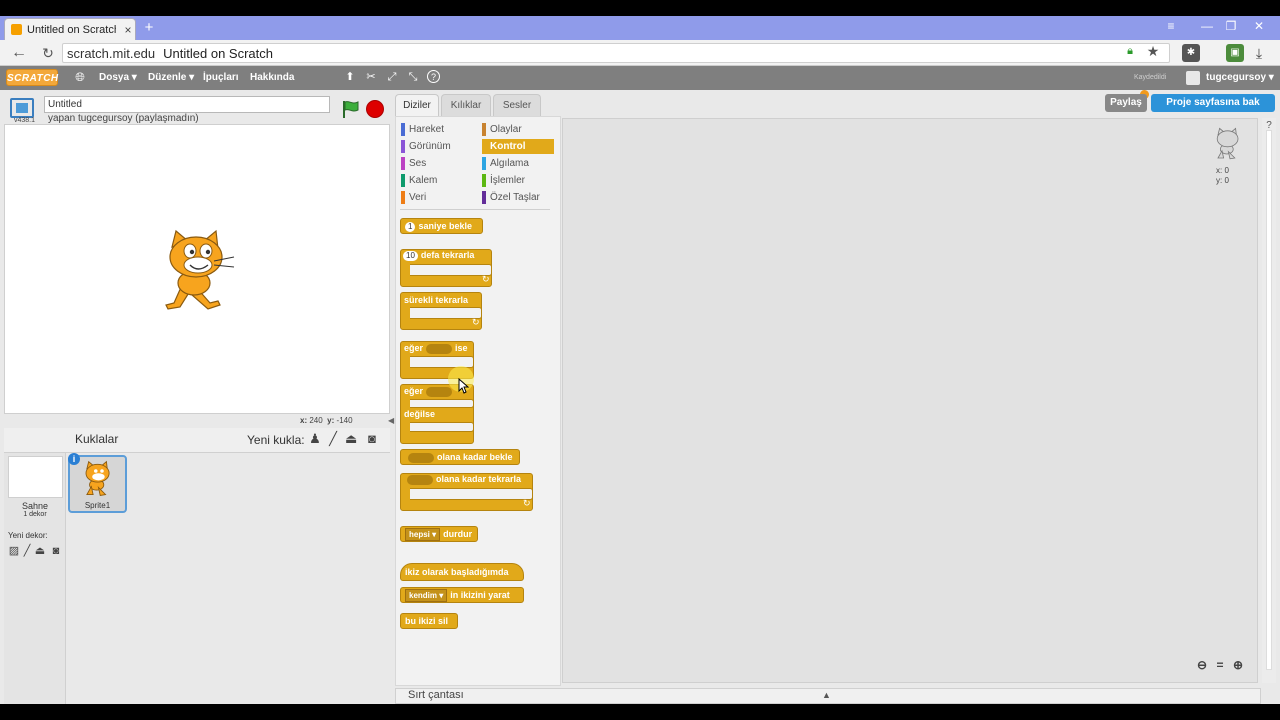 The height and width of the screenshot is (720, 1280). Describe the element at coordinates (22, 108) in the screenshot. I see `fullscreen-icon` at that location.